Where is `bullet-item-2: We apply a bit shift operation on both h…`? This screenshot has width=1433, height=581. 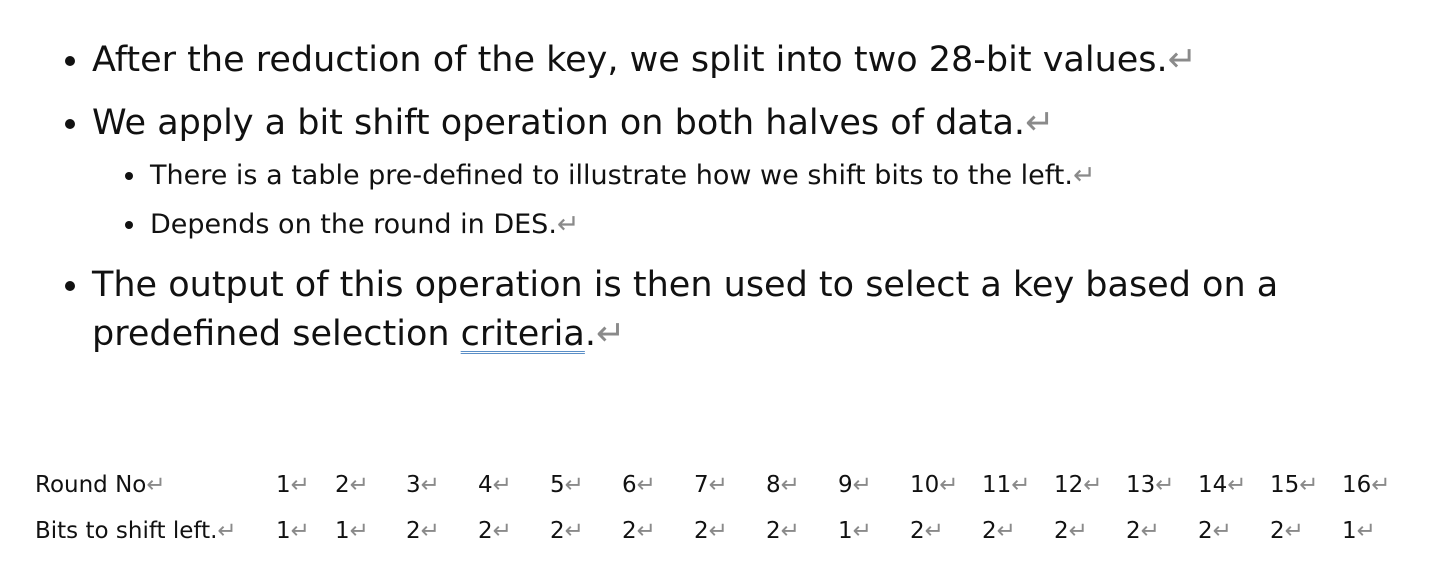 bullet-item-2: We apply a bit shift operation on both h… is located at coordinates (560, 123).